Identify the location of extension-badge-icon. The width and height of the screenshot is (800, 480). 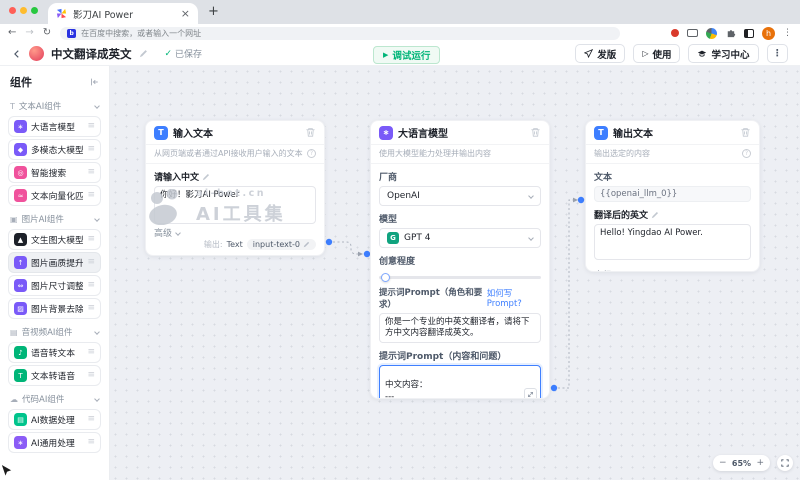
(711, 33).